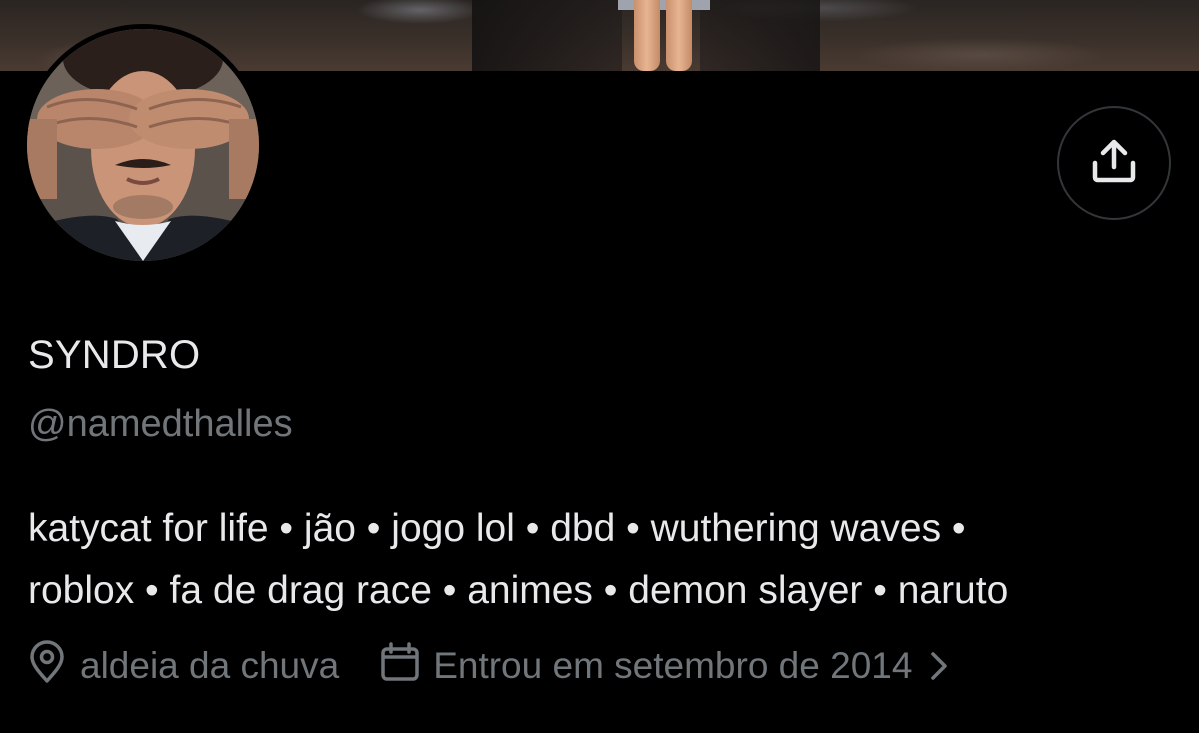  I want to click on display-name: SYNDRO, so click(114, 355).